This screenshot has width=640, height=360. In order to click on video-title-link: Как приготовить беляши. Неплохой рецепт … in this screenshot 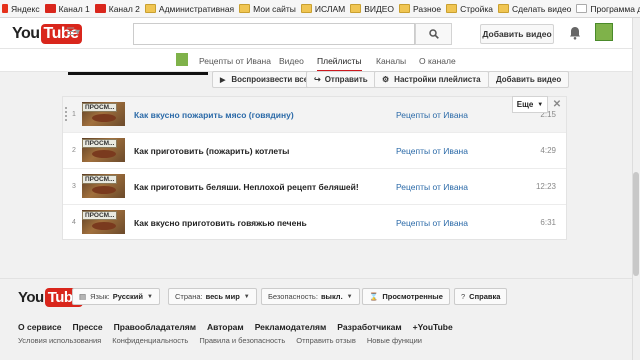, I will do `click(246, 187)`.